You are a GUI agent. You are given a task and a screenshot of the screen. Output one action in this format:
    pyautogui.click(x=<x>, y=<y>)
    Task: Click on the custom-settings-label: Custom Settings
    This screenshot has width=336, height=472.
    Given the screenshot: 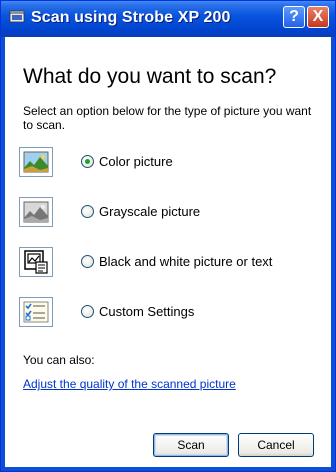 What is the action you would take?
    pyautogui.click(x=146, y=311)
    